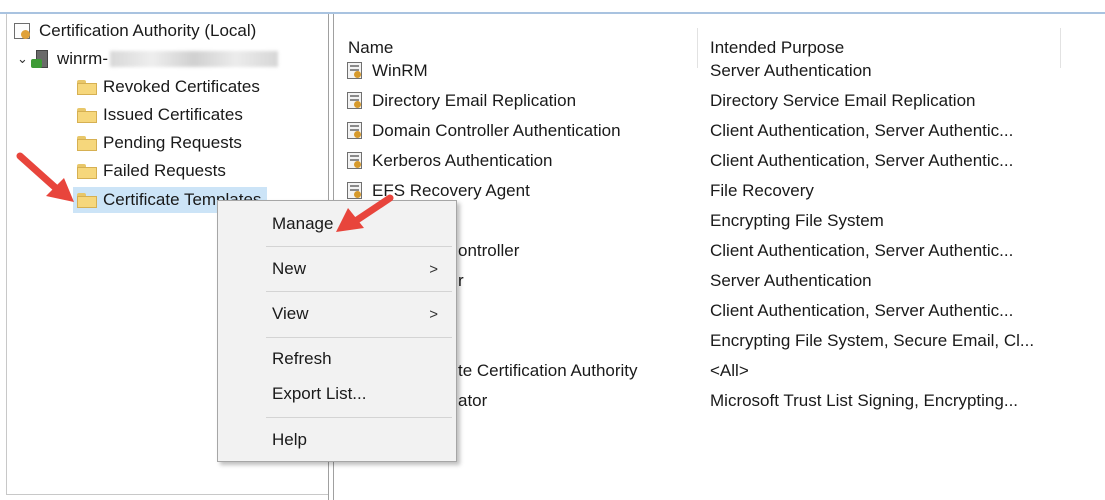  I want to click on list-item: Domain Controller Authentication, so click(483, 131).